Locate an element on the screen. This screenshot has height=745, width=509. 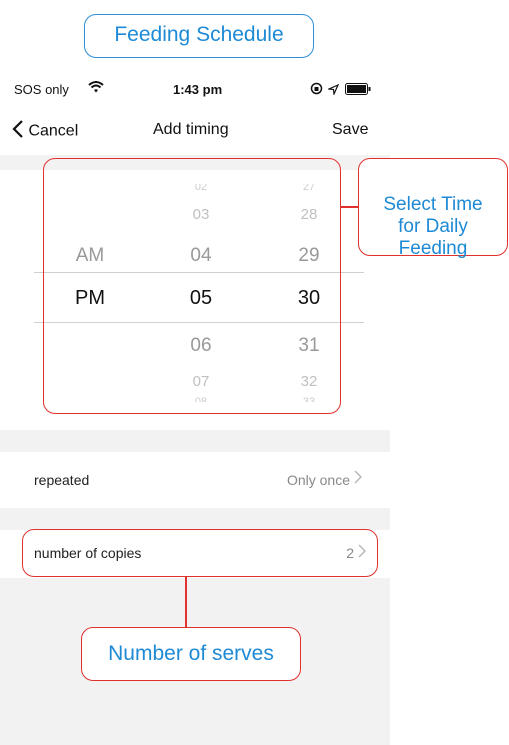
repeated-row: repeated Only once is located at coordinates (195, 480).